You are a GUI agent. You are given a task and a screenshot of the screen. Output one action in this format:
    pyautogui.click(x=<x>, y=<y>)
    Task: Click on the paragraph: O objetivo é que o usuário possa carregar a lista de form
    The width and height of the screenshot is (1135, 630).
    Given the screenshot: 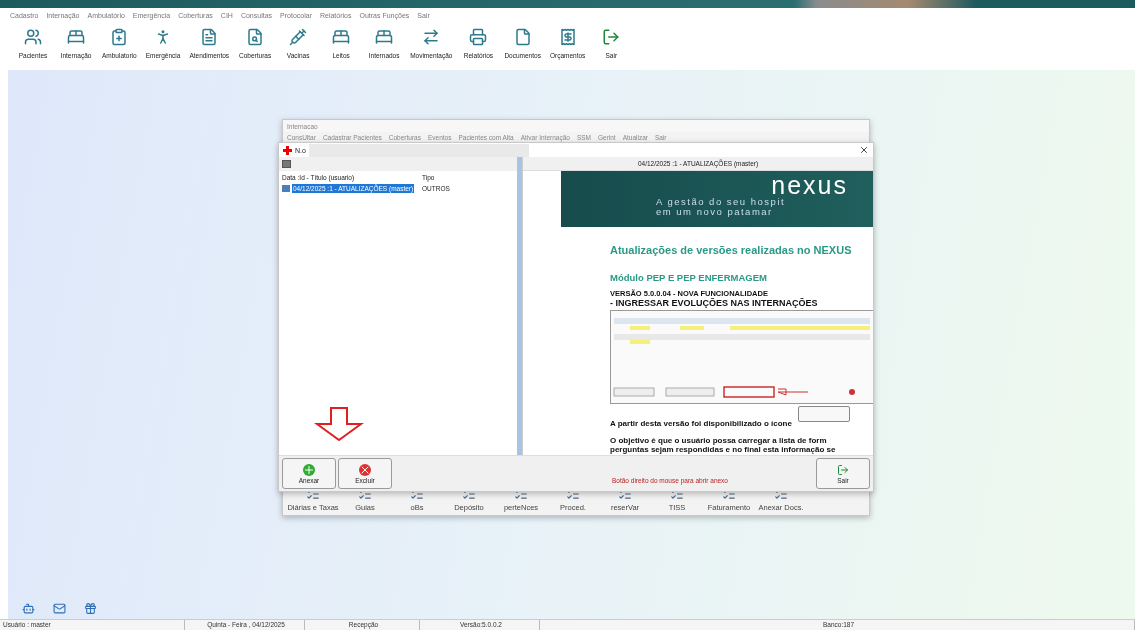 What is the action you would take?
    pyautogui.click(x=719, y=440)
    